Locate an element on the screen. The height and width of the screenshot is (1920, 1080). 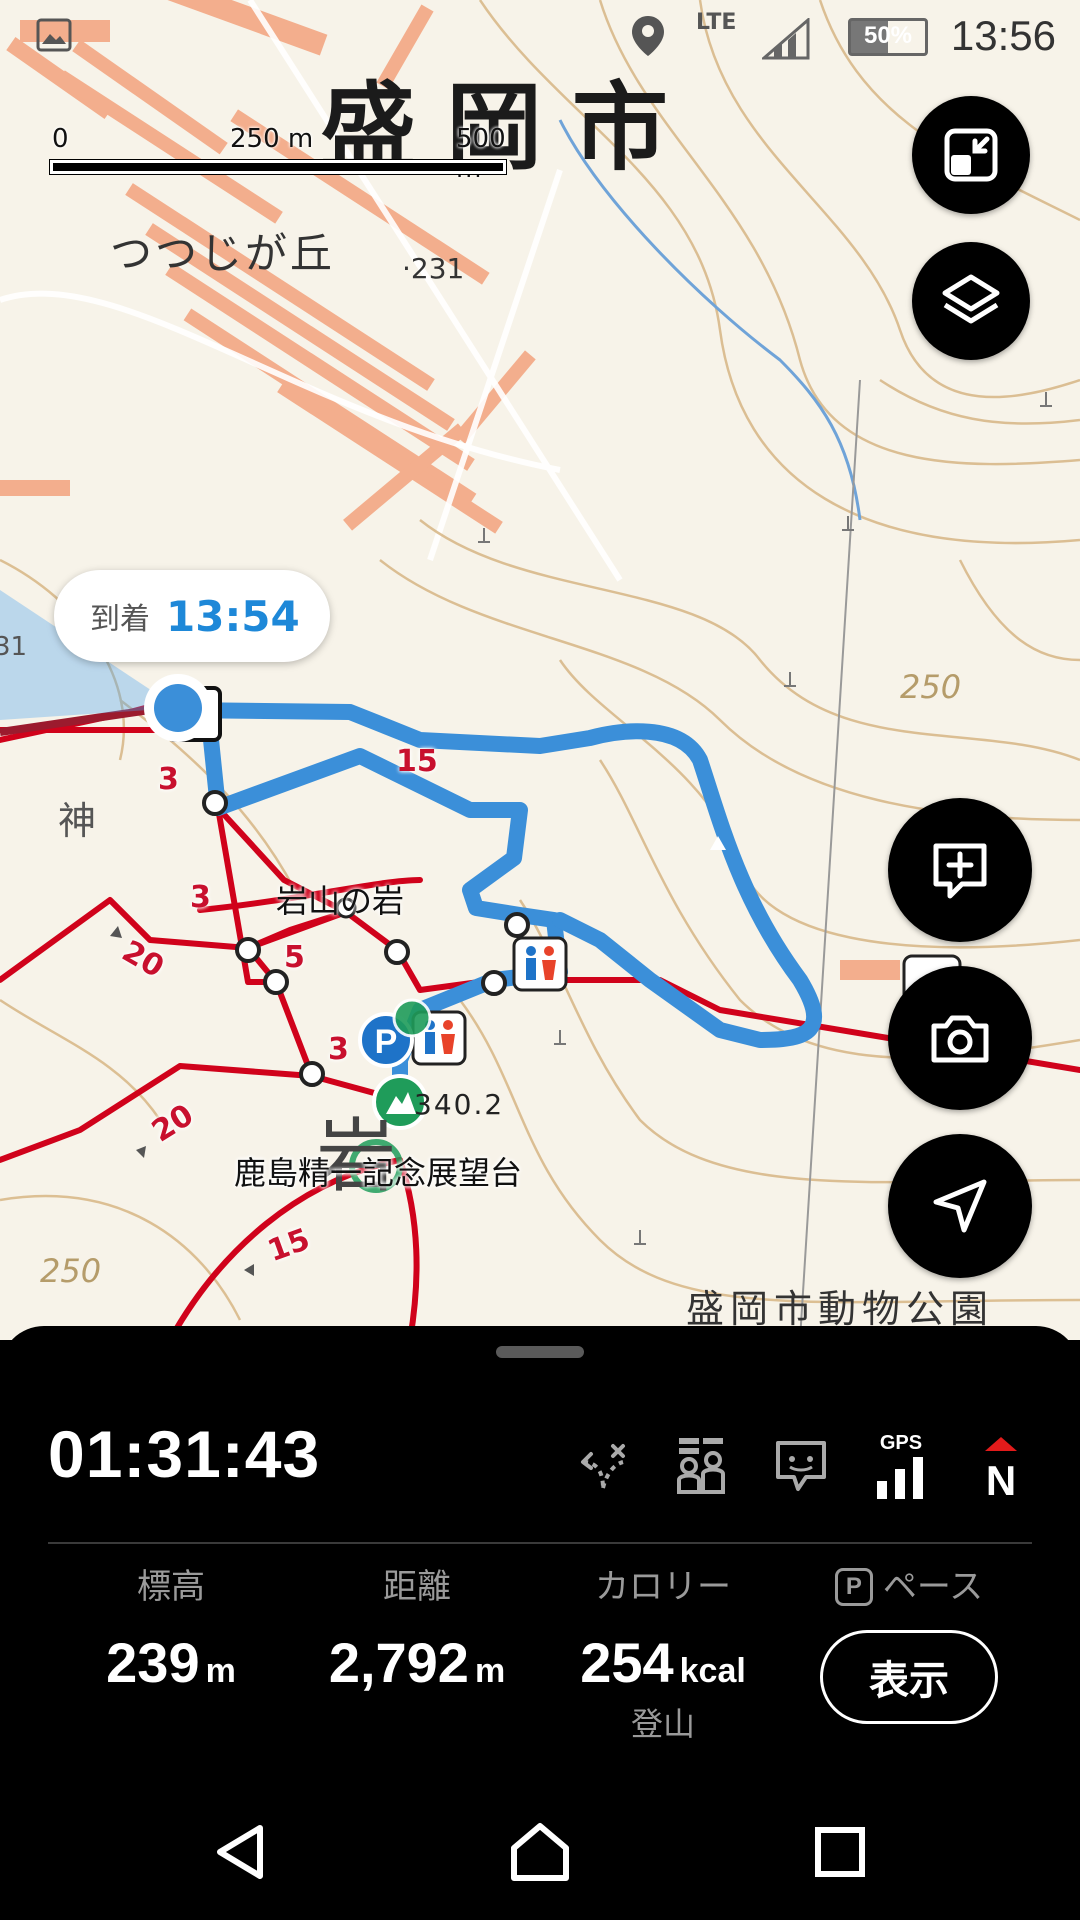
stat-elevation: 標高 239 m is located at coordinates (171, 1653).